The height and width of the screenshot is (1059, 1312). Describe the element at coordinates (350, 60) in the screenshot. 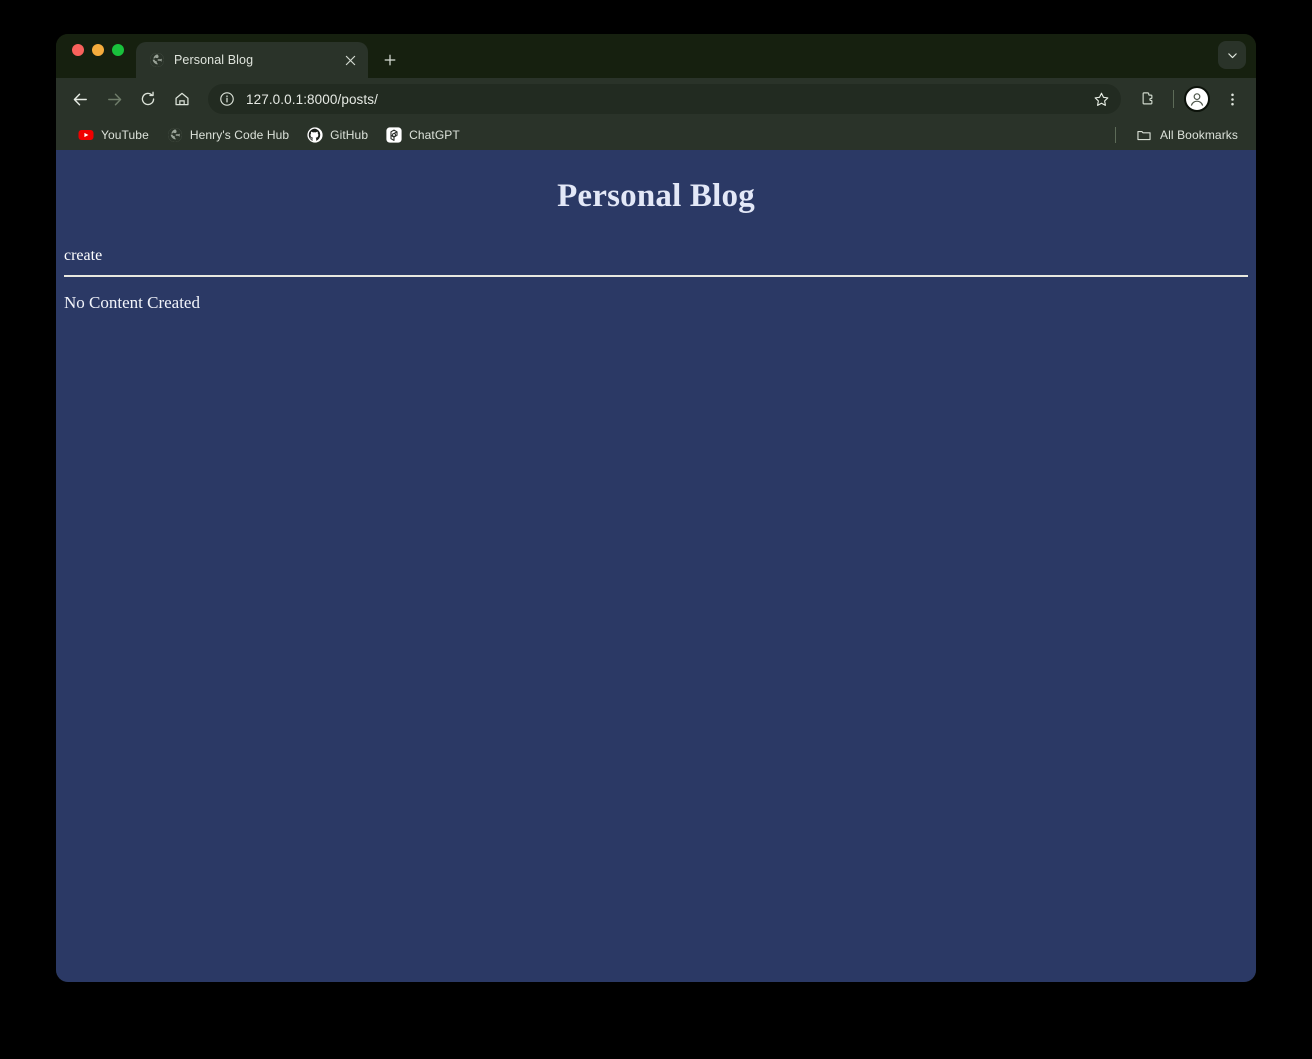

I see `close-icon` at that location.